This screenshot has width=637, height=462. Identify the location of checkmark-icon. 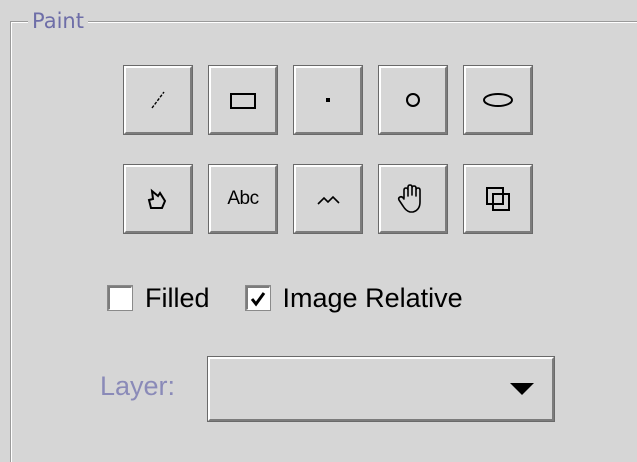
(258, 298).